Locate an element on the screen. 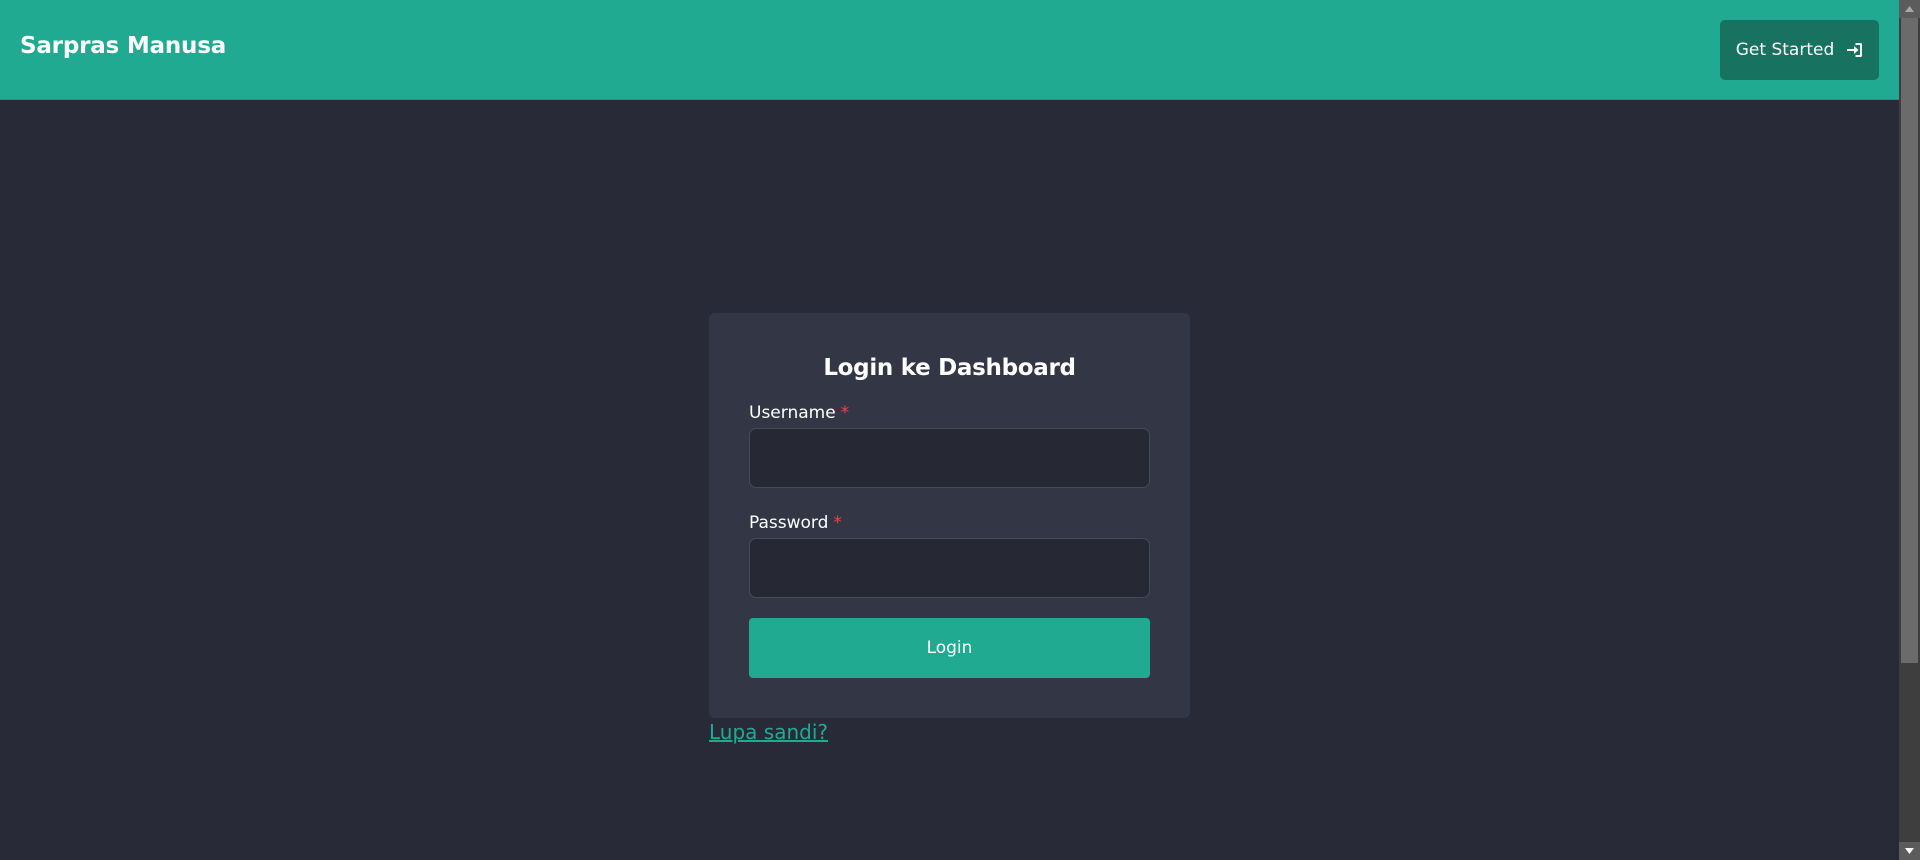  username-label: Username * is located at coordinates (799, 413).